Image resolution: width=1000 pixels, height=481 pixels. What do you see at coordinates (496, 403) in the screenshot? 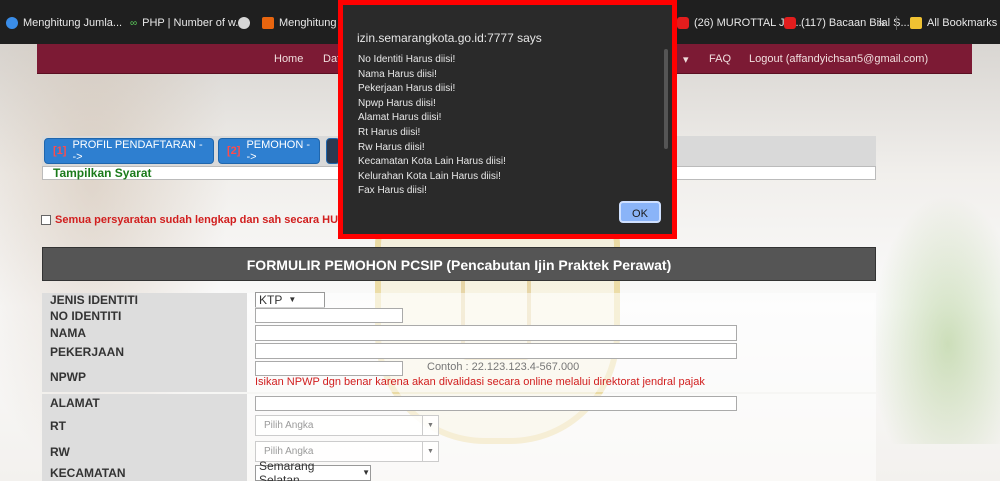
I see `alamat-input` at bounding box center [496, 403].